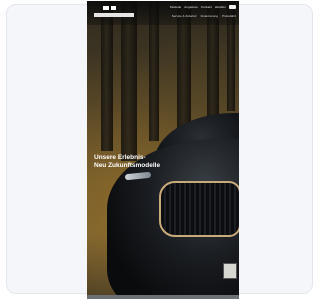 The image size is (320, 300). What do you see at coordinates (199, 209) in the screenshot?
I see `car-grille` at bounding box center [199, 209].